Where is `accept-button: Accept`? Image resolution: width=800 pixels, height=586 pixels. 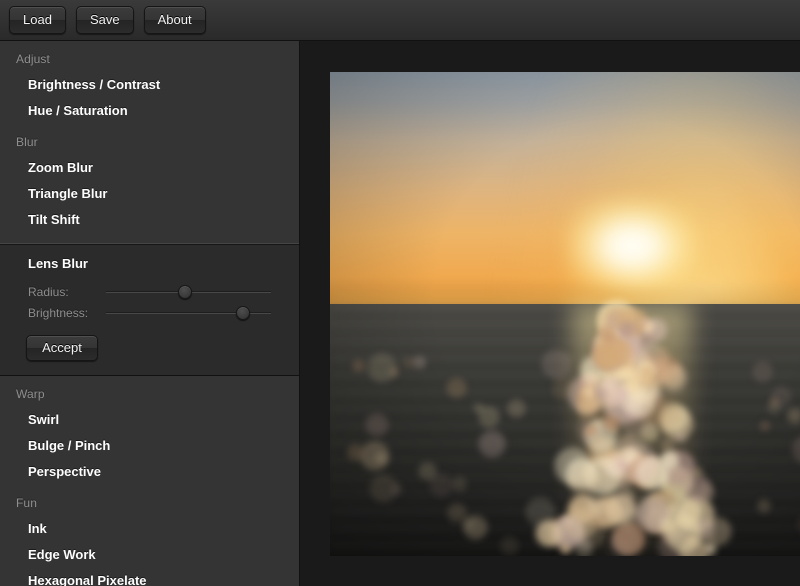 accept-button: Accept is located at coordinates (62, 348).